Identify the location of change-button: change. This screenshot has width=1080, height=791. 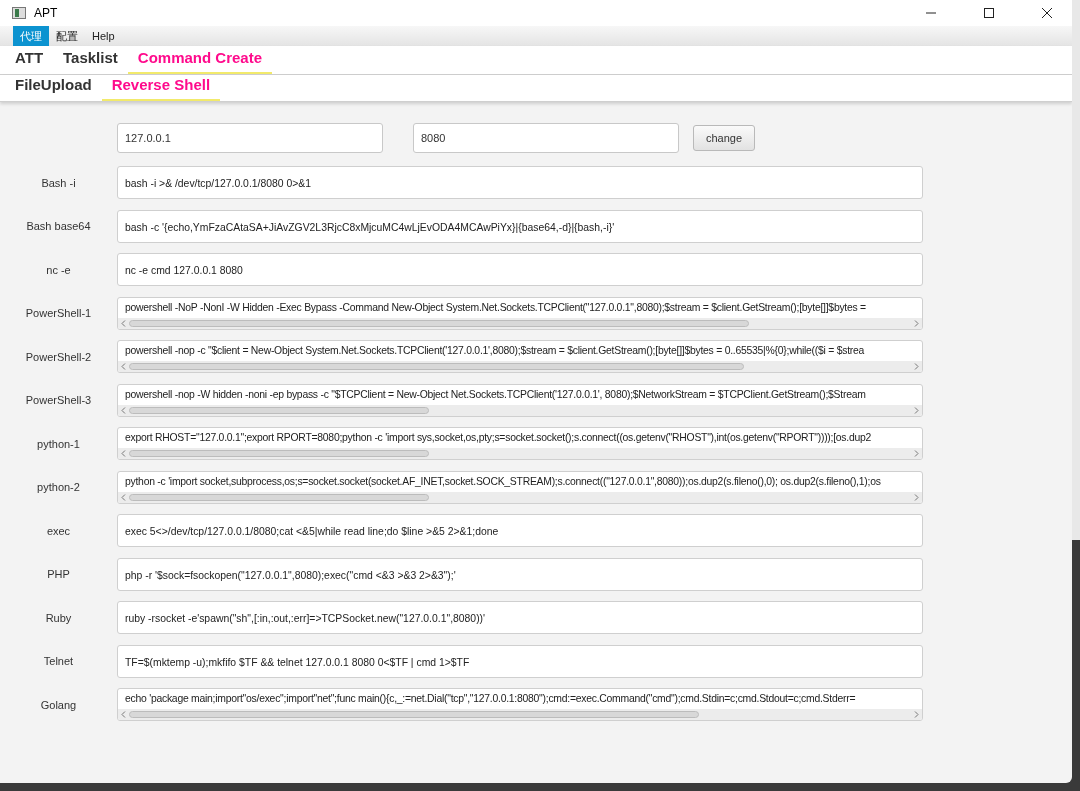
(724, 138).